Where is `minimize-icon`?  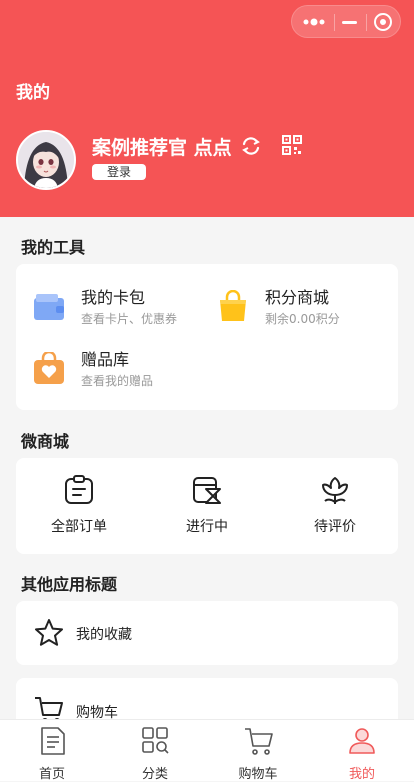
minimize-icon is located at coordinates (349, 22).